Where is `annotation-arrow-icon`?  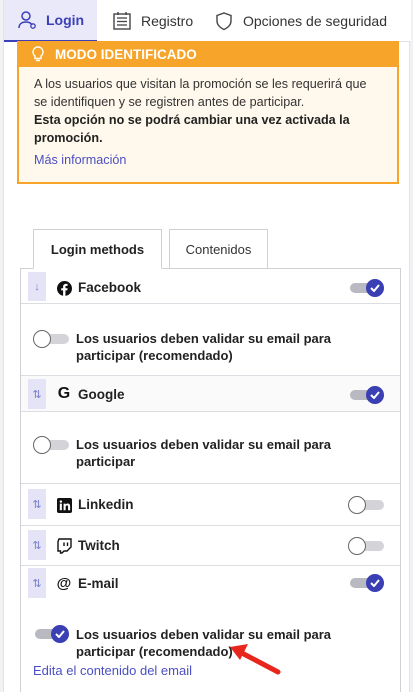 annotation-arrow-icon is located at coordinates (255, 659).